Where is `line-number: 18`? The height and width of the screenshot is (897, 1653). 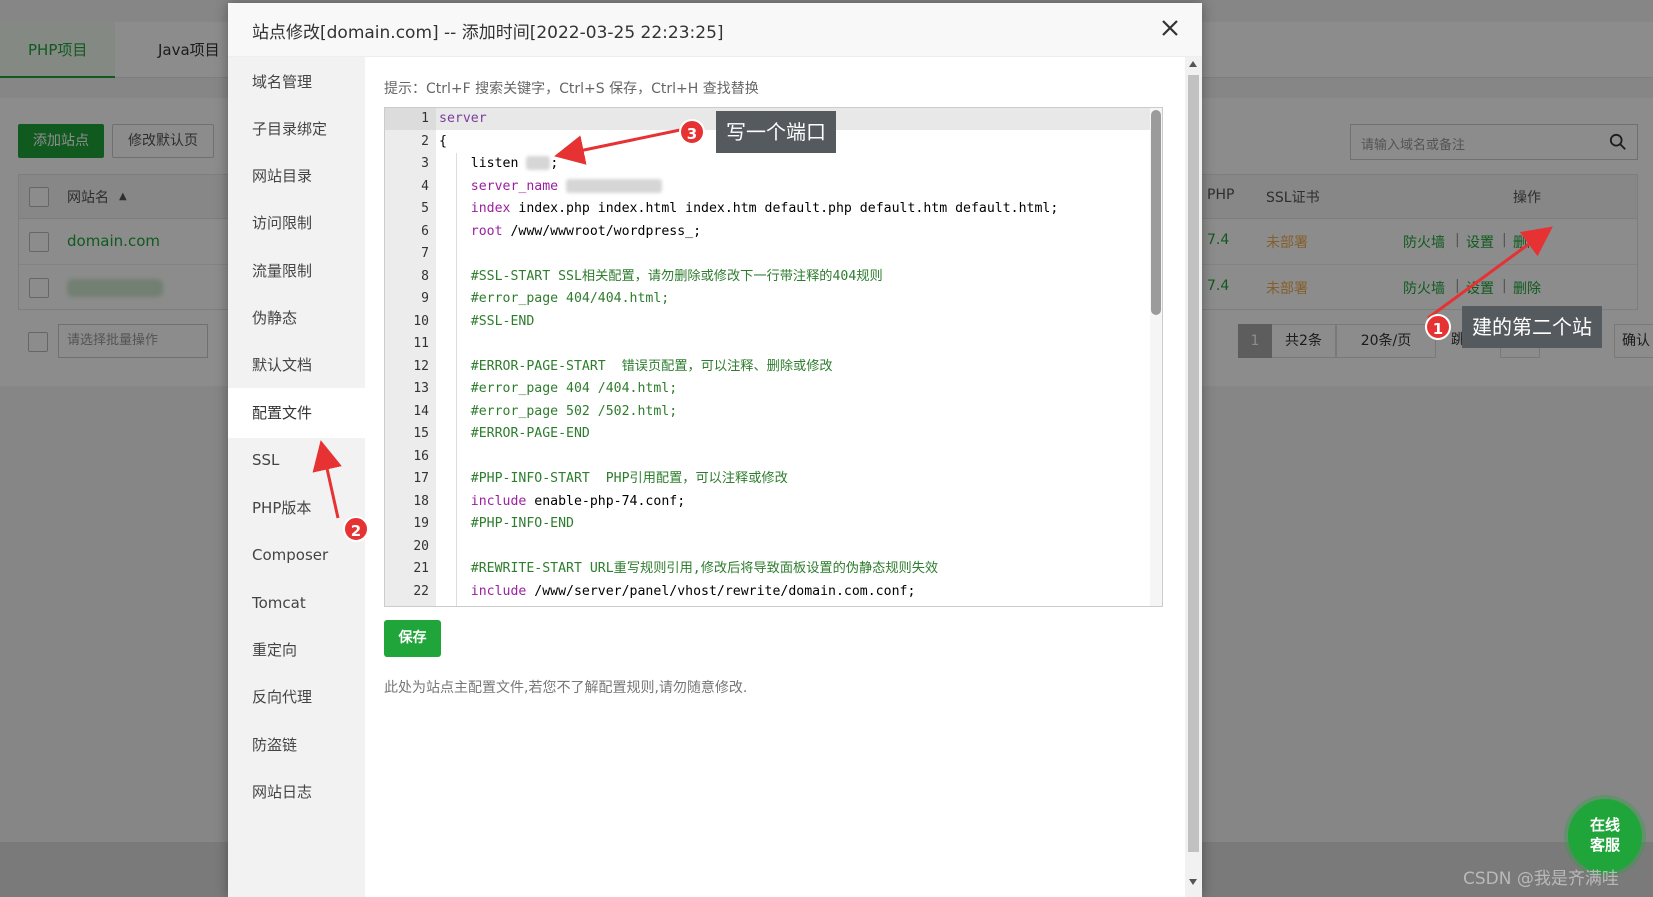
line-number: 18 is located at coordinates (421, 501).